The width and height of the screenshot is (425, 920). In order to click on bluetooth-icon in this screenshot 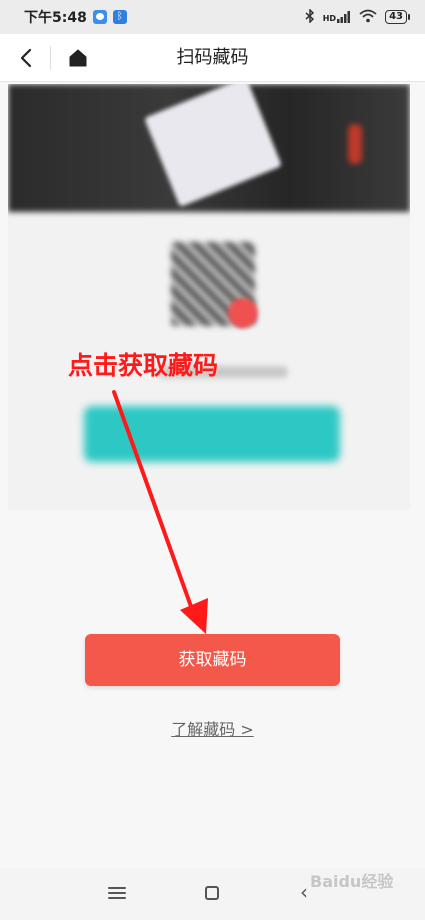, I will do `click(310, 16)`.